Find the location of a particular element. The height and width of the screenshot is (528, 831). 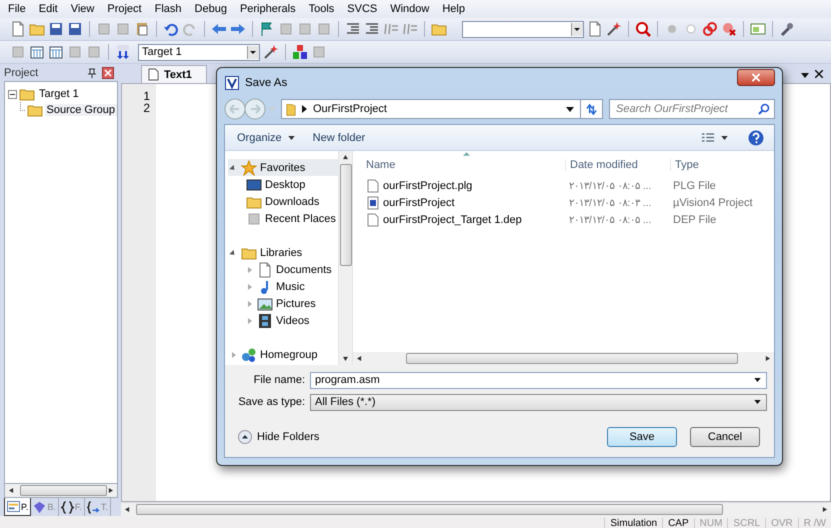

nav-item: Music is located at coordinates (283, 286).